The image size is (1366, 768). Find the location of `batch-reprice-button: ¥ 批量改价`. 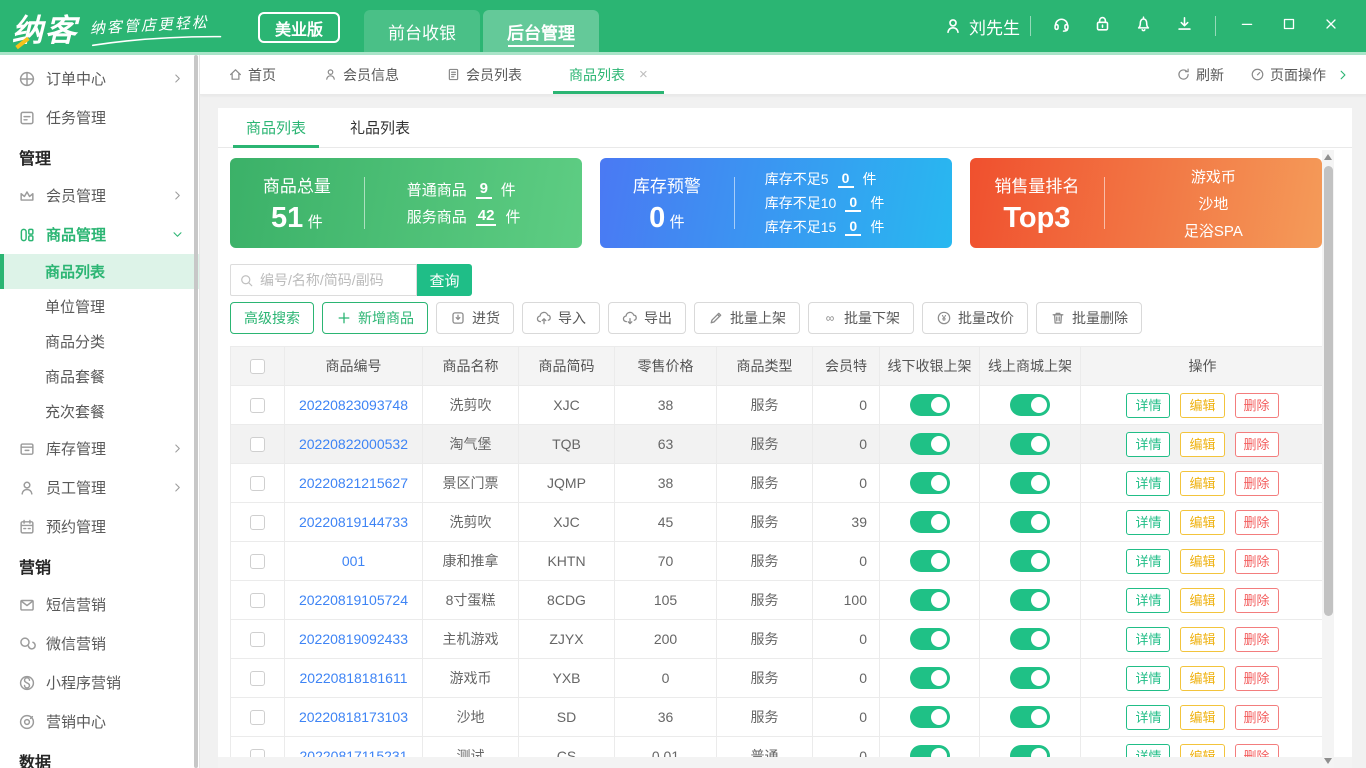

batch-reprice-button: ¥ 批量改价 is located at coordinates (975, 318).